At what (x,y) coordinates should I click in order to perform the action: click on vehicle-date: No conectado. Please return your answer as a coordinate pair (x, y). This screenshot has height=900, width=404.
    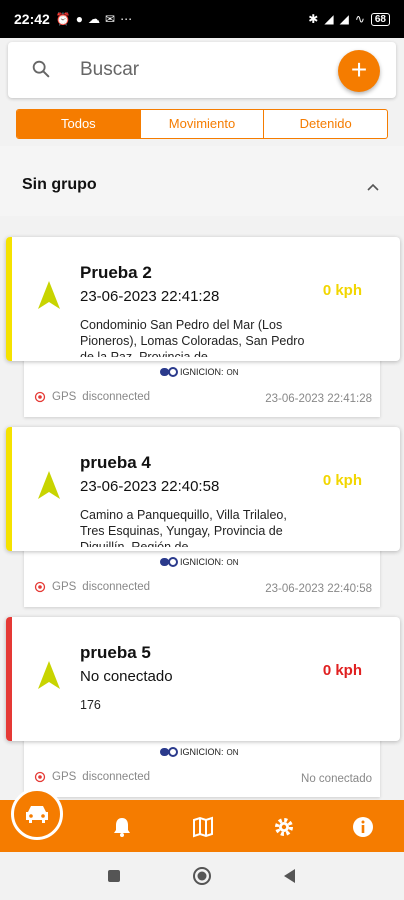
    Looking at the image, I should click on (126, 676).